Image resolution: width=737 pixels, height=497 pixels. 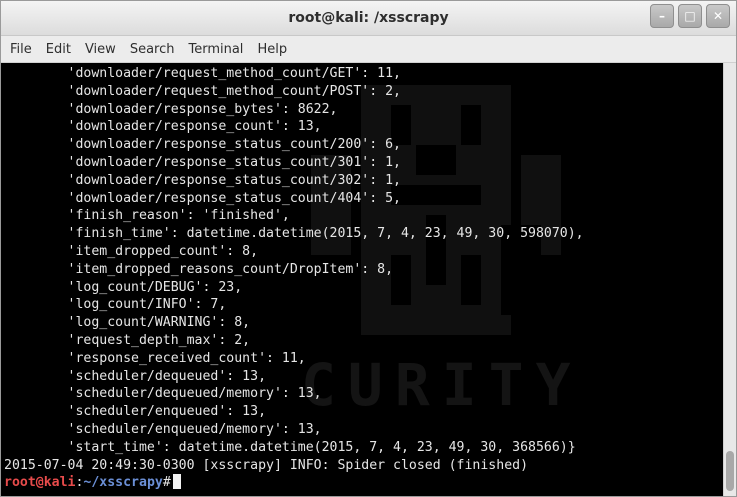 I want to click on scrollbar-thumb, so click(x=730, y=471).